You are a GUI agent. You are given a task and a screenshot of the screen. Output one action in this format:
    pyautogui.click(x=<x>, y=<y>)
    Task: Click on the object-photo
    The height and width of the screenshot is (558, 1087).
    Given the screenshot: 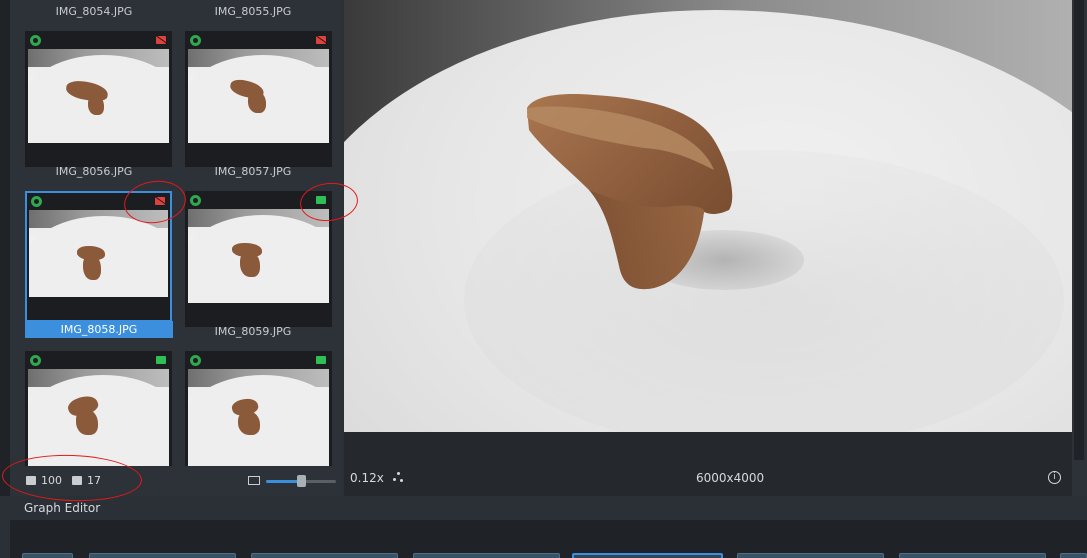 What is the action you would take?
    pyautogui.click(x=630, y=192)
    